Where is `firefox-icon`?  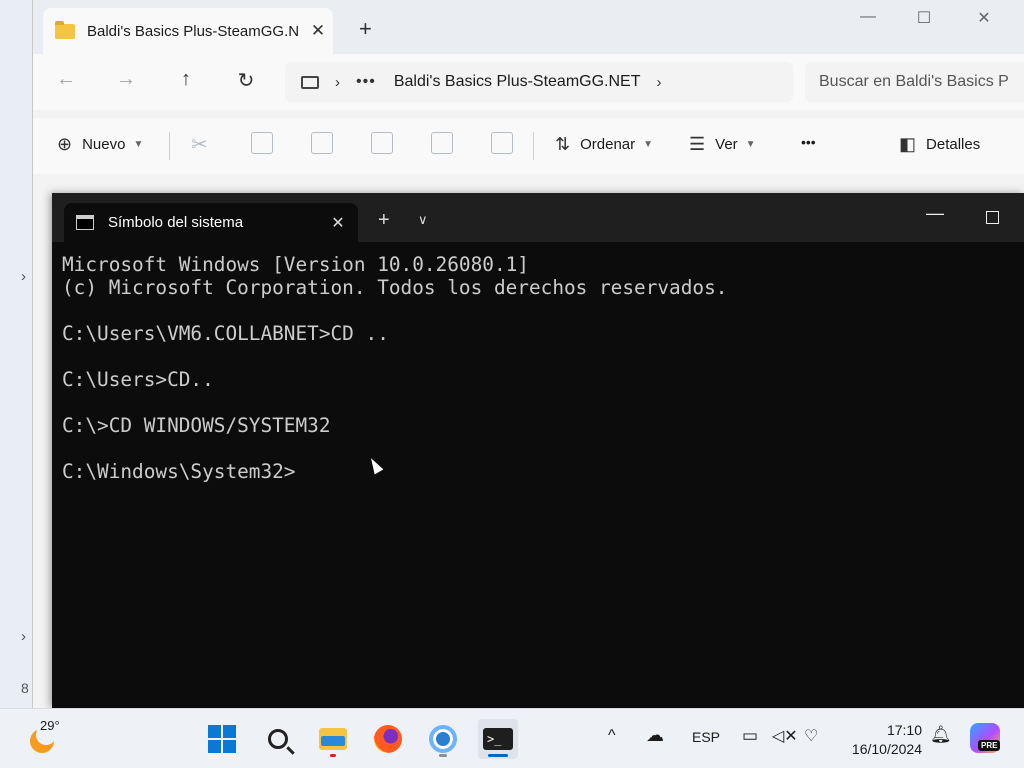
firefox-icon is located at coordinates (388, 739).